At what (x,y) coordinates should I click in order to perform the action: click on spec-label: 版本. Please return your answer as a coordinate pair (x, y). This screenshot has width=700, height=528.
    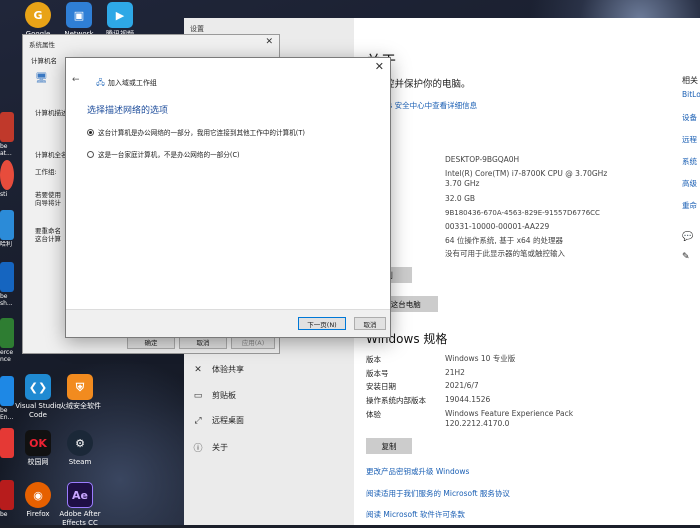
    Looking at the image, I should click on (373, 359).